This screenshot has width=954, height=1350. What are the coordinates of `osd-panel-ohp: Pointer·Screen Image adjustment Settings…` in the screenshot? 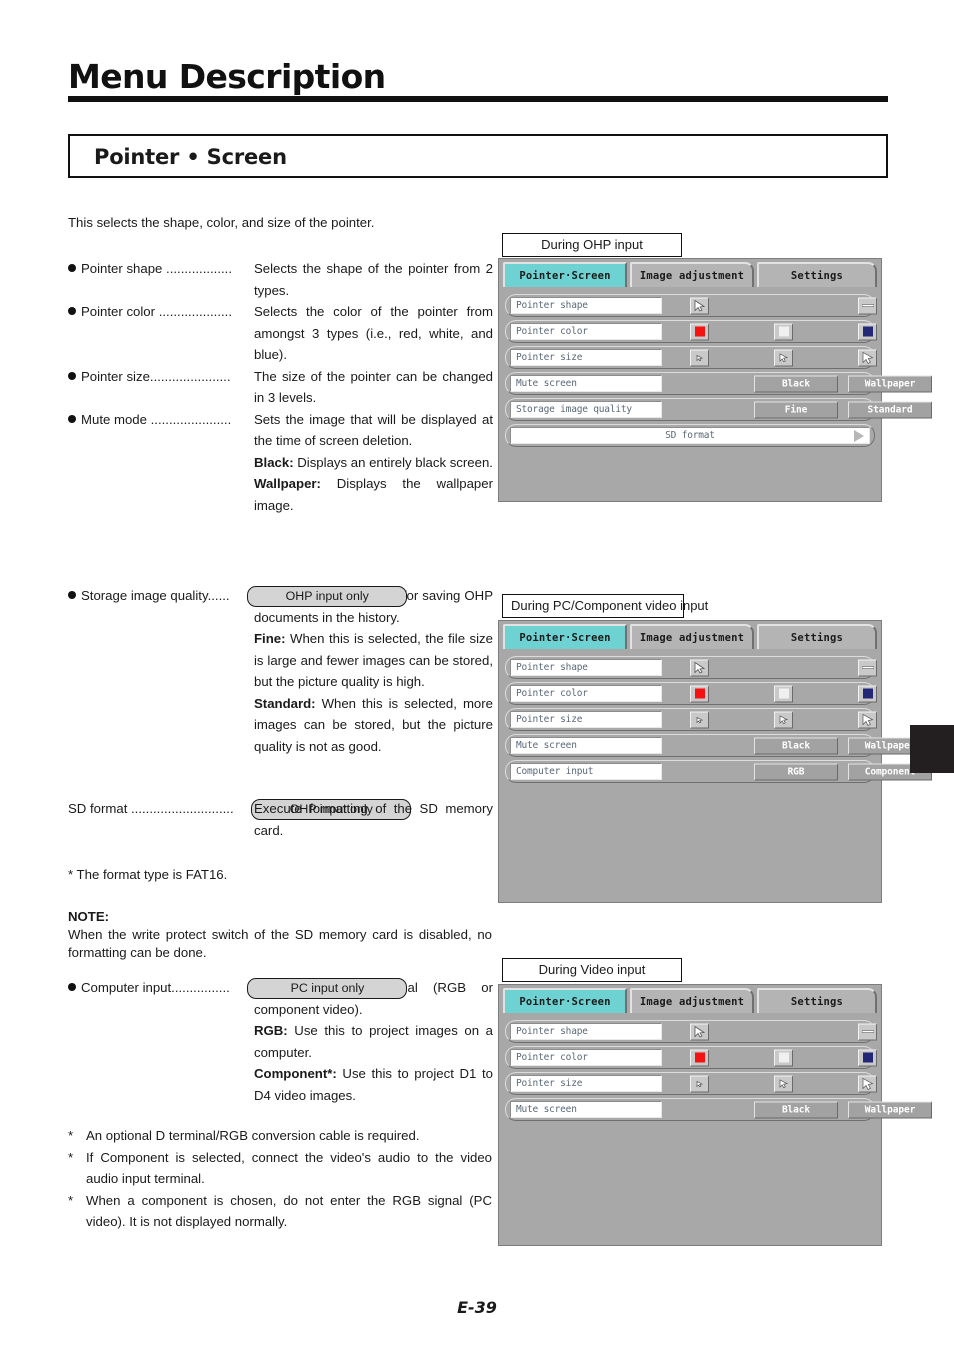 It's located at (715, 380).